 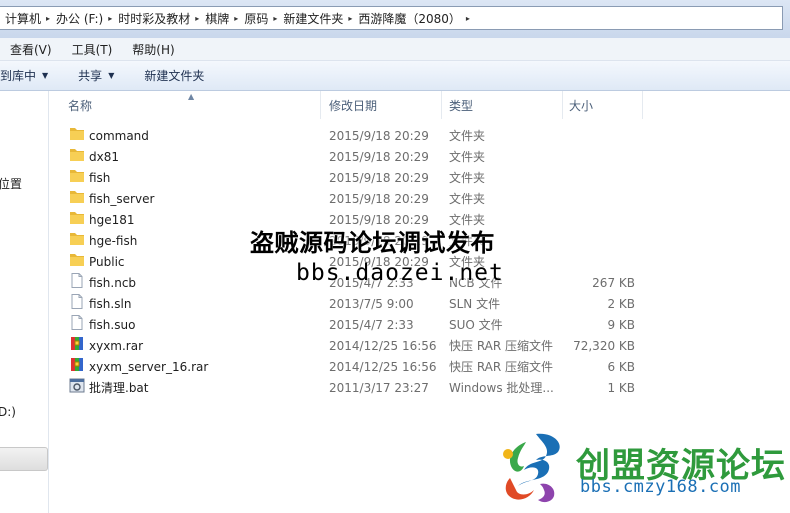 What do you see at coordinates (371, 325) in the screenshot?
I see `file-date: 2015/4/7 2:33` at bounding box center [371, 325].